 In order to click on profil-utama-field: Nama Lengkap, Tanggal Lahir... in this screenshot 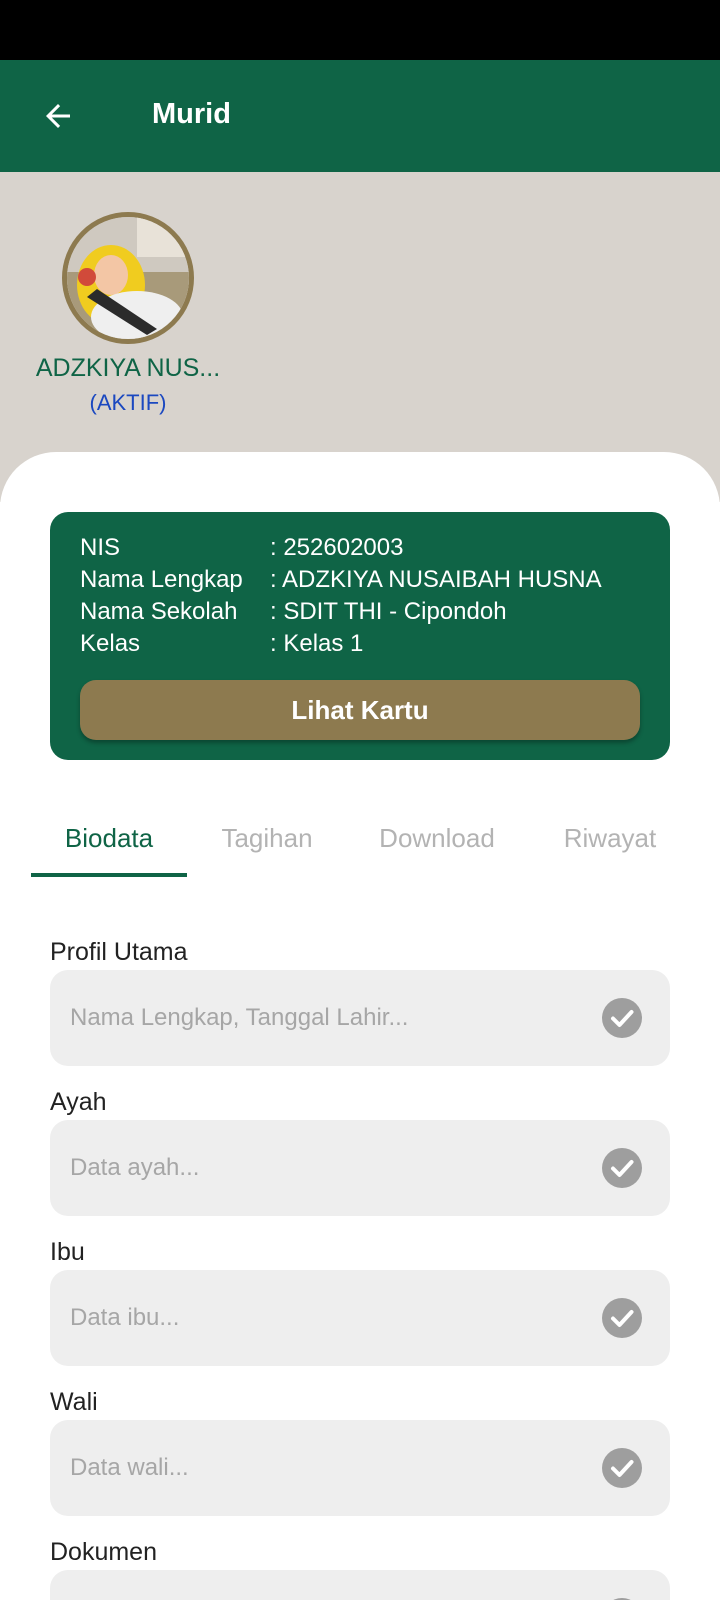, I will do `click(360, 1018)`.